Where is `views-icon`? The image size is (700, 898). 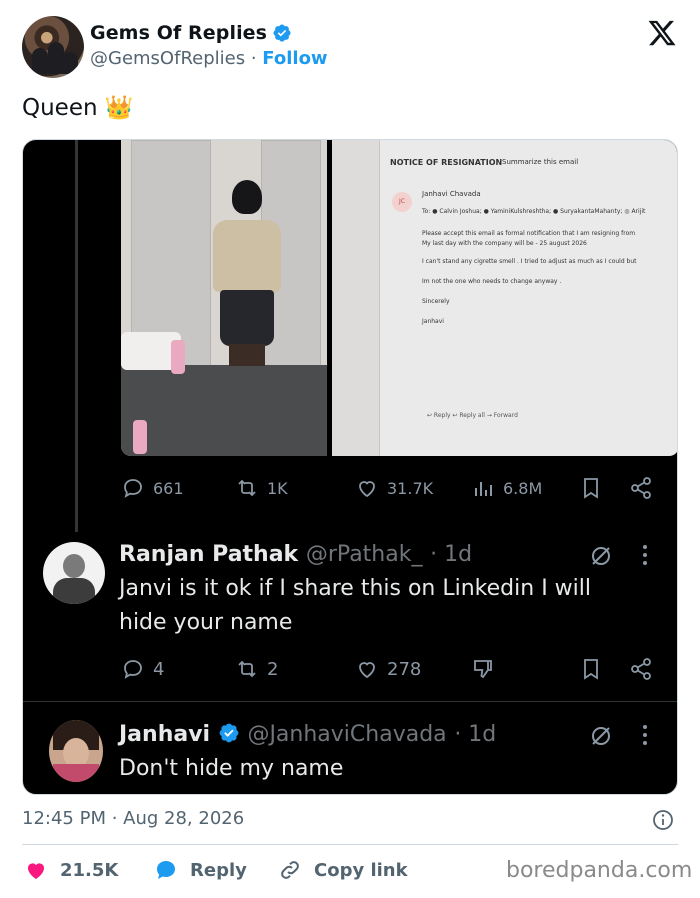 views-icon is located at coordinates (483, 489).